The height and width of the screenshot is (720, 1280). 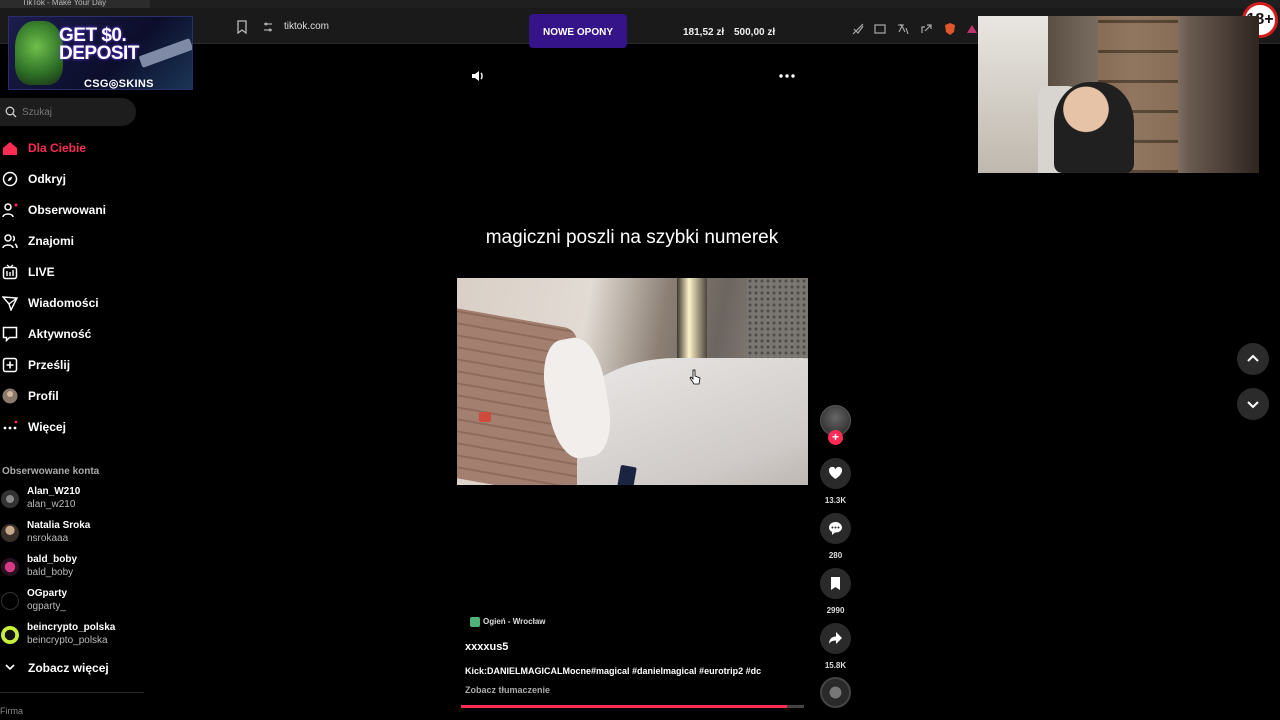 I want to click on previous-video-button, so click(x=1253, y=359).